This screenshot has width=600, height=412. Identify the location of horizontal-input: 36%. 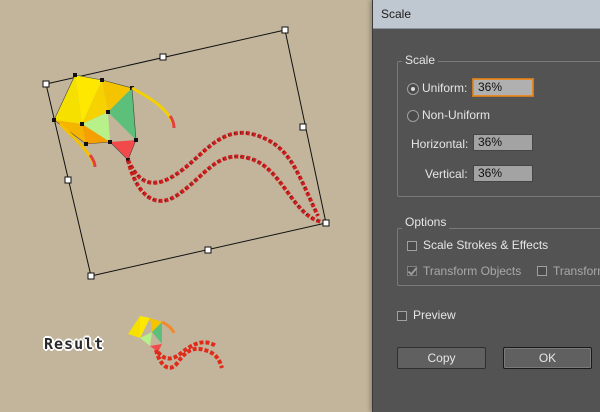
(503, 142).